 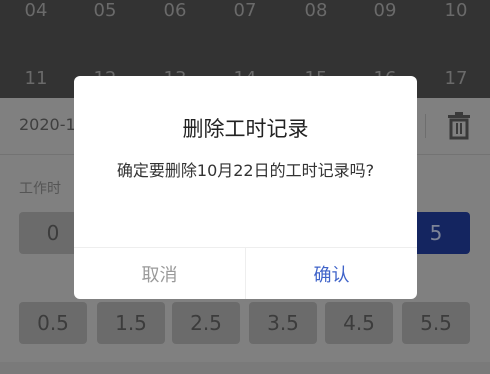 I want to click on hour-button: 4.5, so click(x=359, y=323).